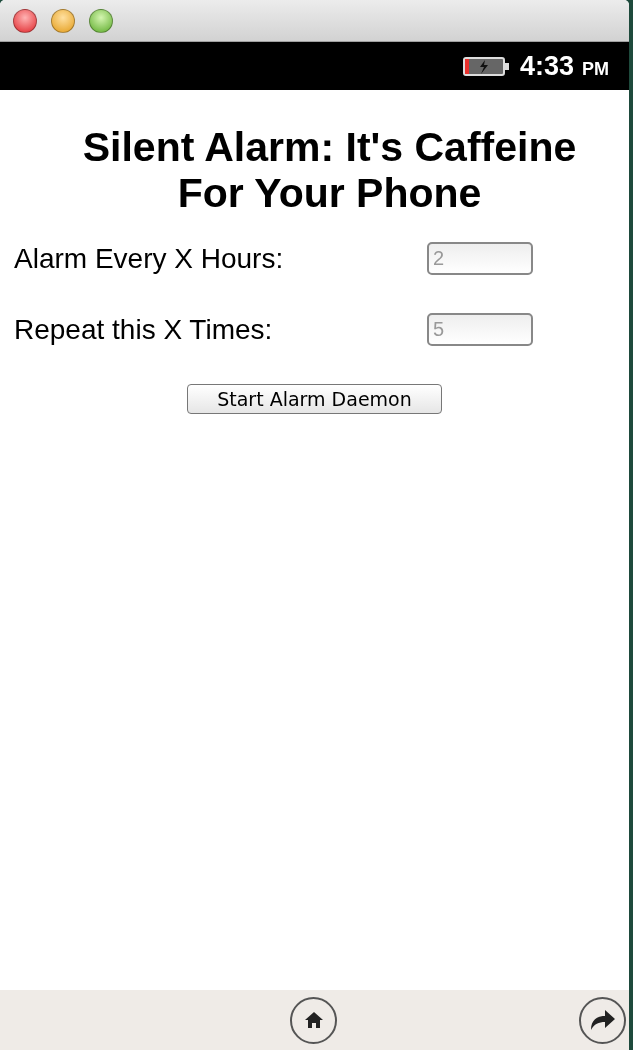 This screenshot has width=633, height=1050. Describe the element at coordinates (546, 66) in the screenshot. I see `clock-time: 4:33` at that location.